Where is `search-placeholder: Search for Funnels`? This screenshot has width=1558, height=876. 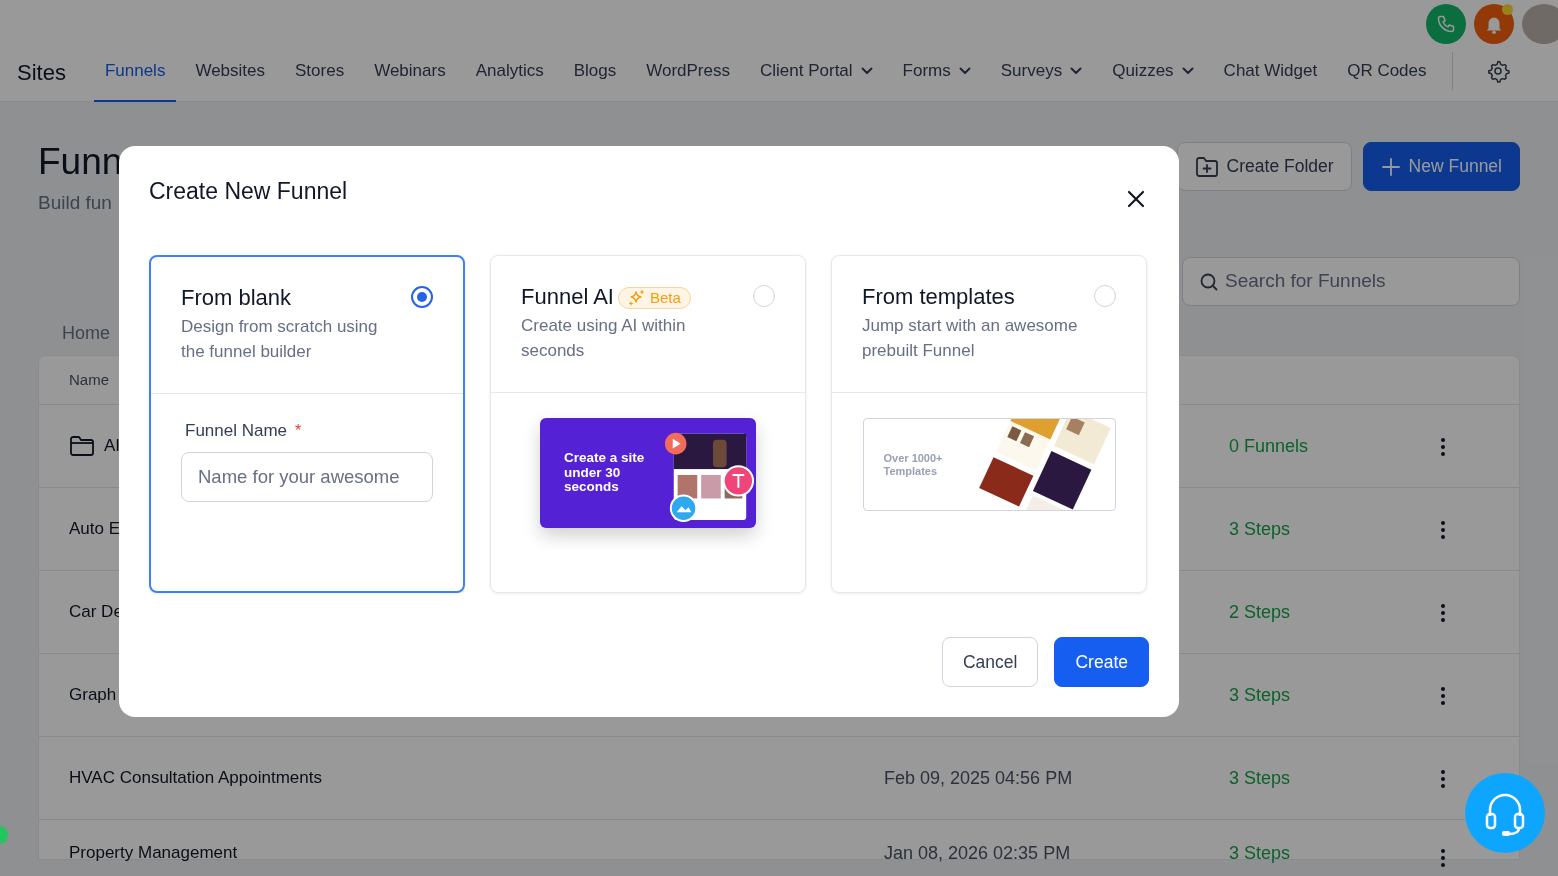 search-placeholder: Search for Funnels is located at coordinates (1305, 281).